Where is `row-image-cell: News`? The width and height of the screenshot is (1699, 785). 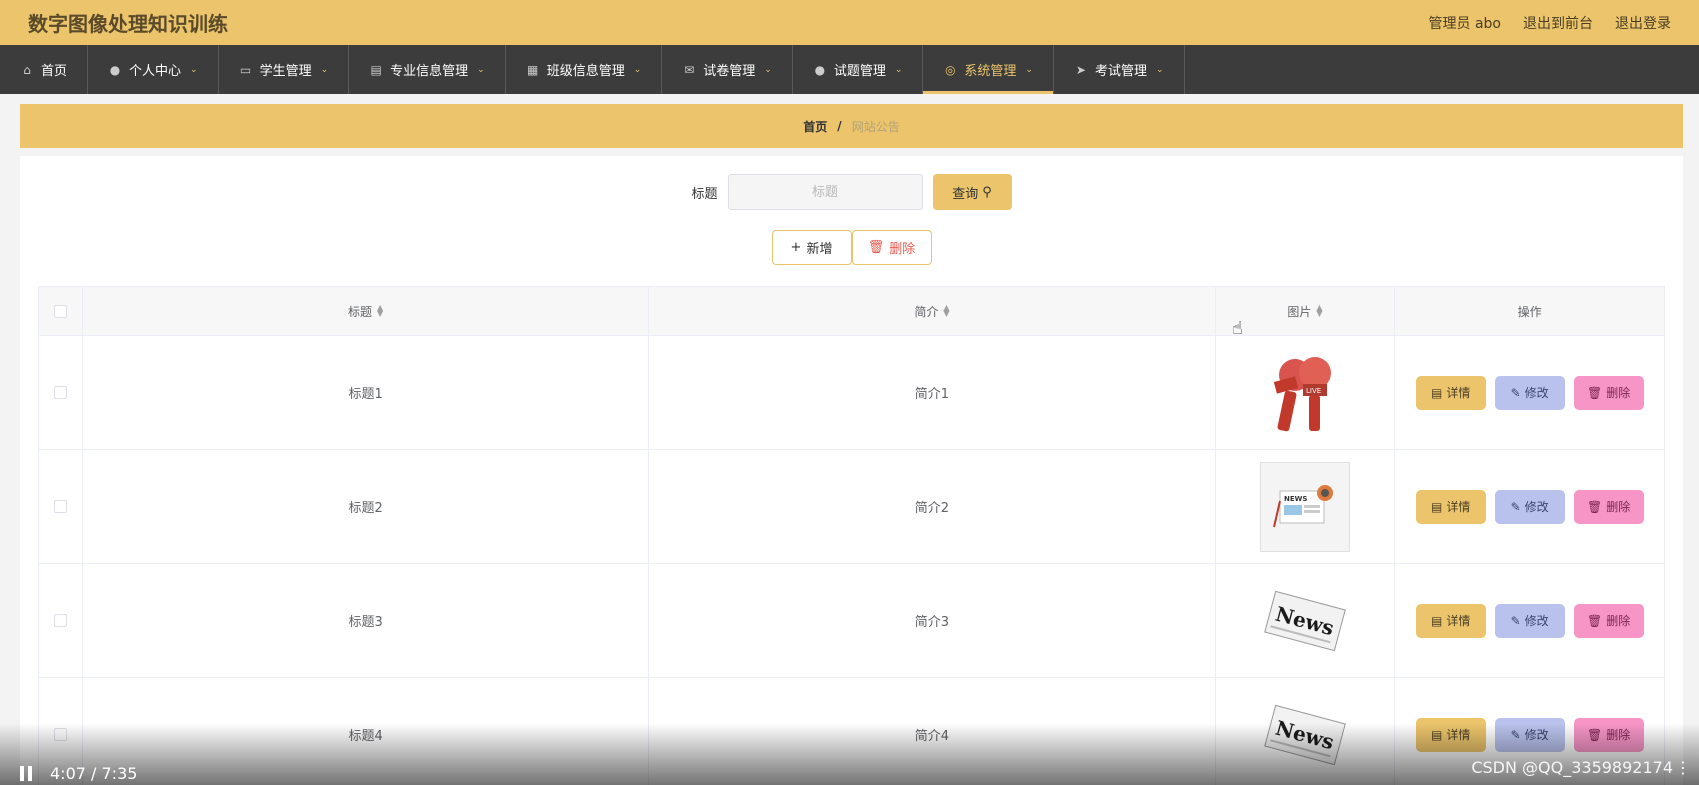 row-image-cell: News is located at coordinates (1306, 620).